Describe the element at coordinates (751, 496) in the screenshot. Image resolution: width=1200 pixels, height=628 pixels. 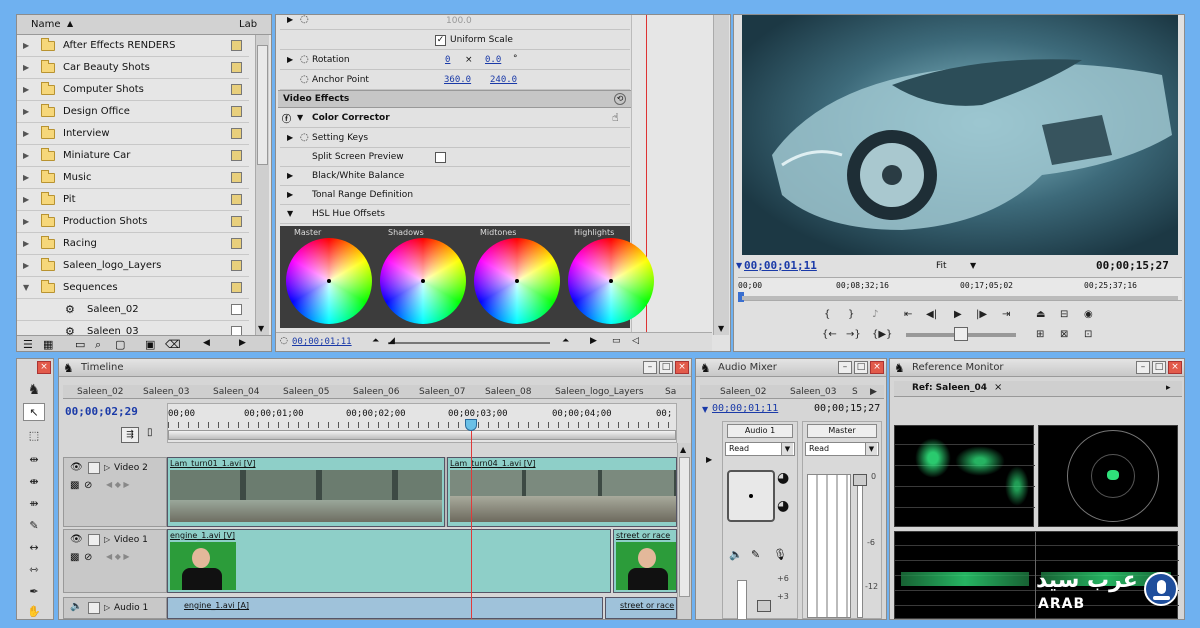
I see `pan-pad` at that location.